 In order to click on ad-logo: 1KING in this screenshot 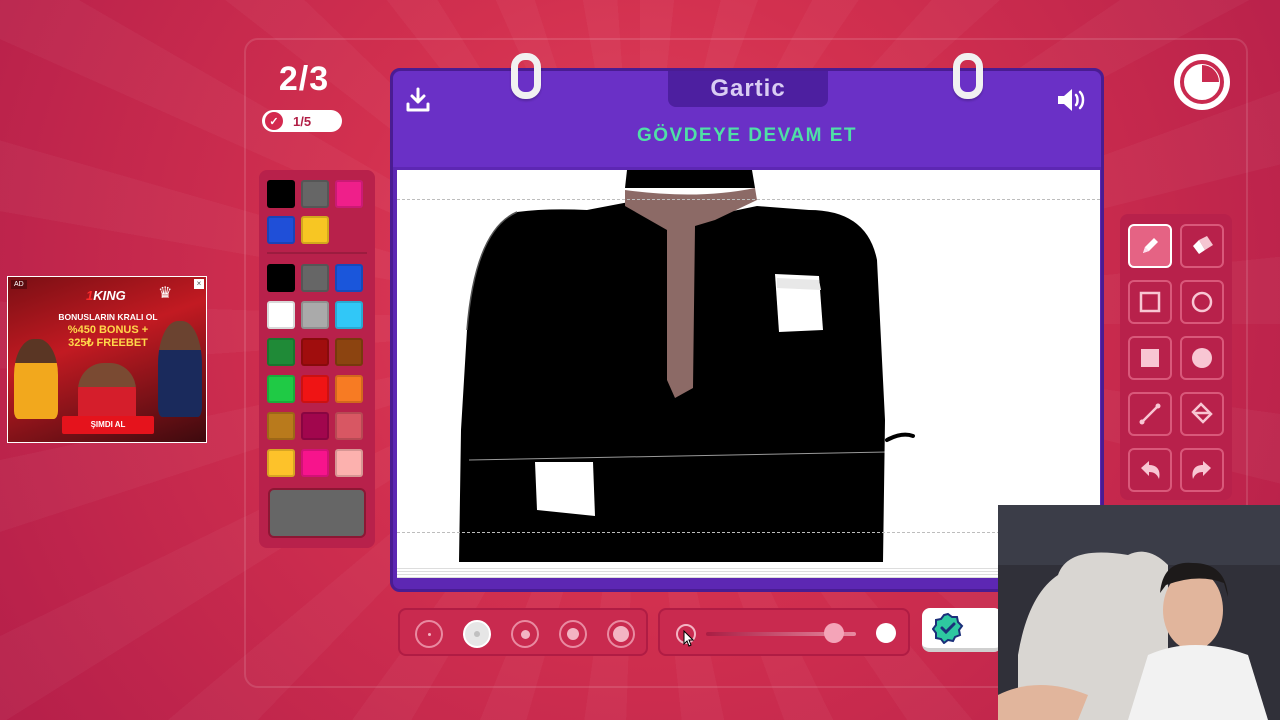, I will do `click(106, 295)`.